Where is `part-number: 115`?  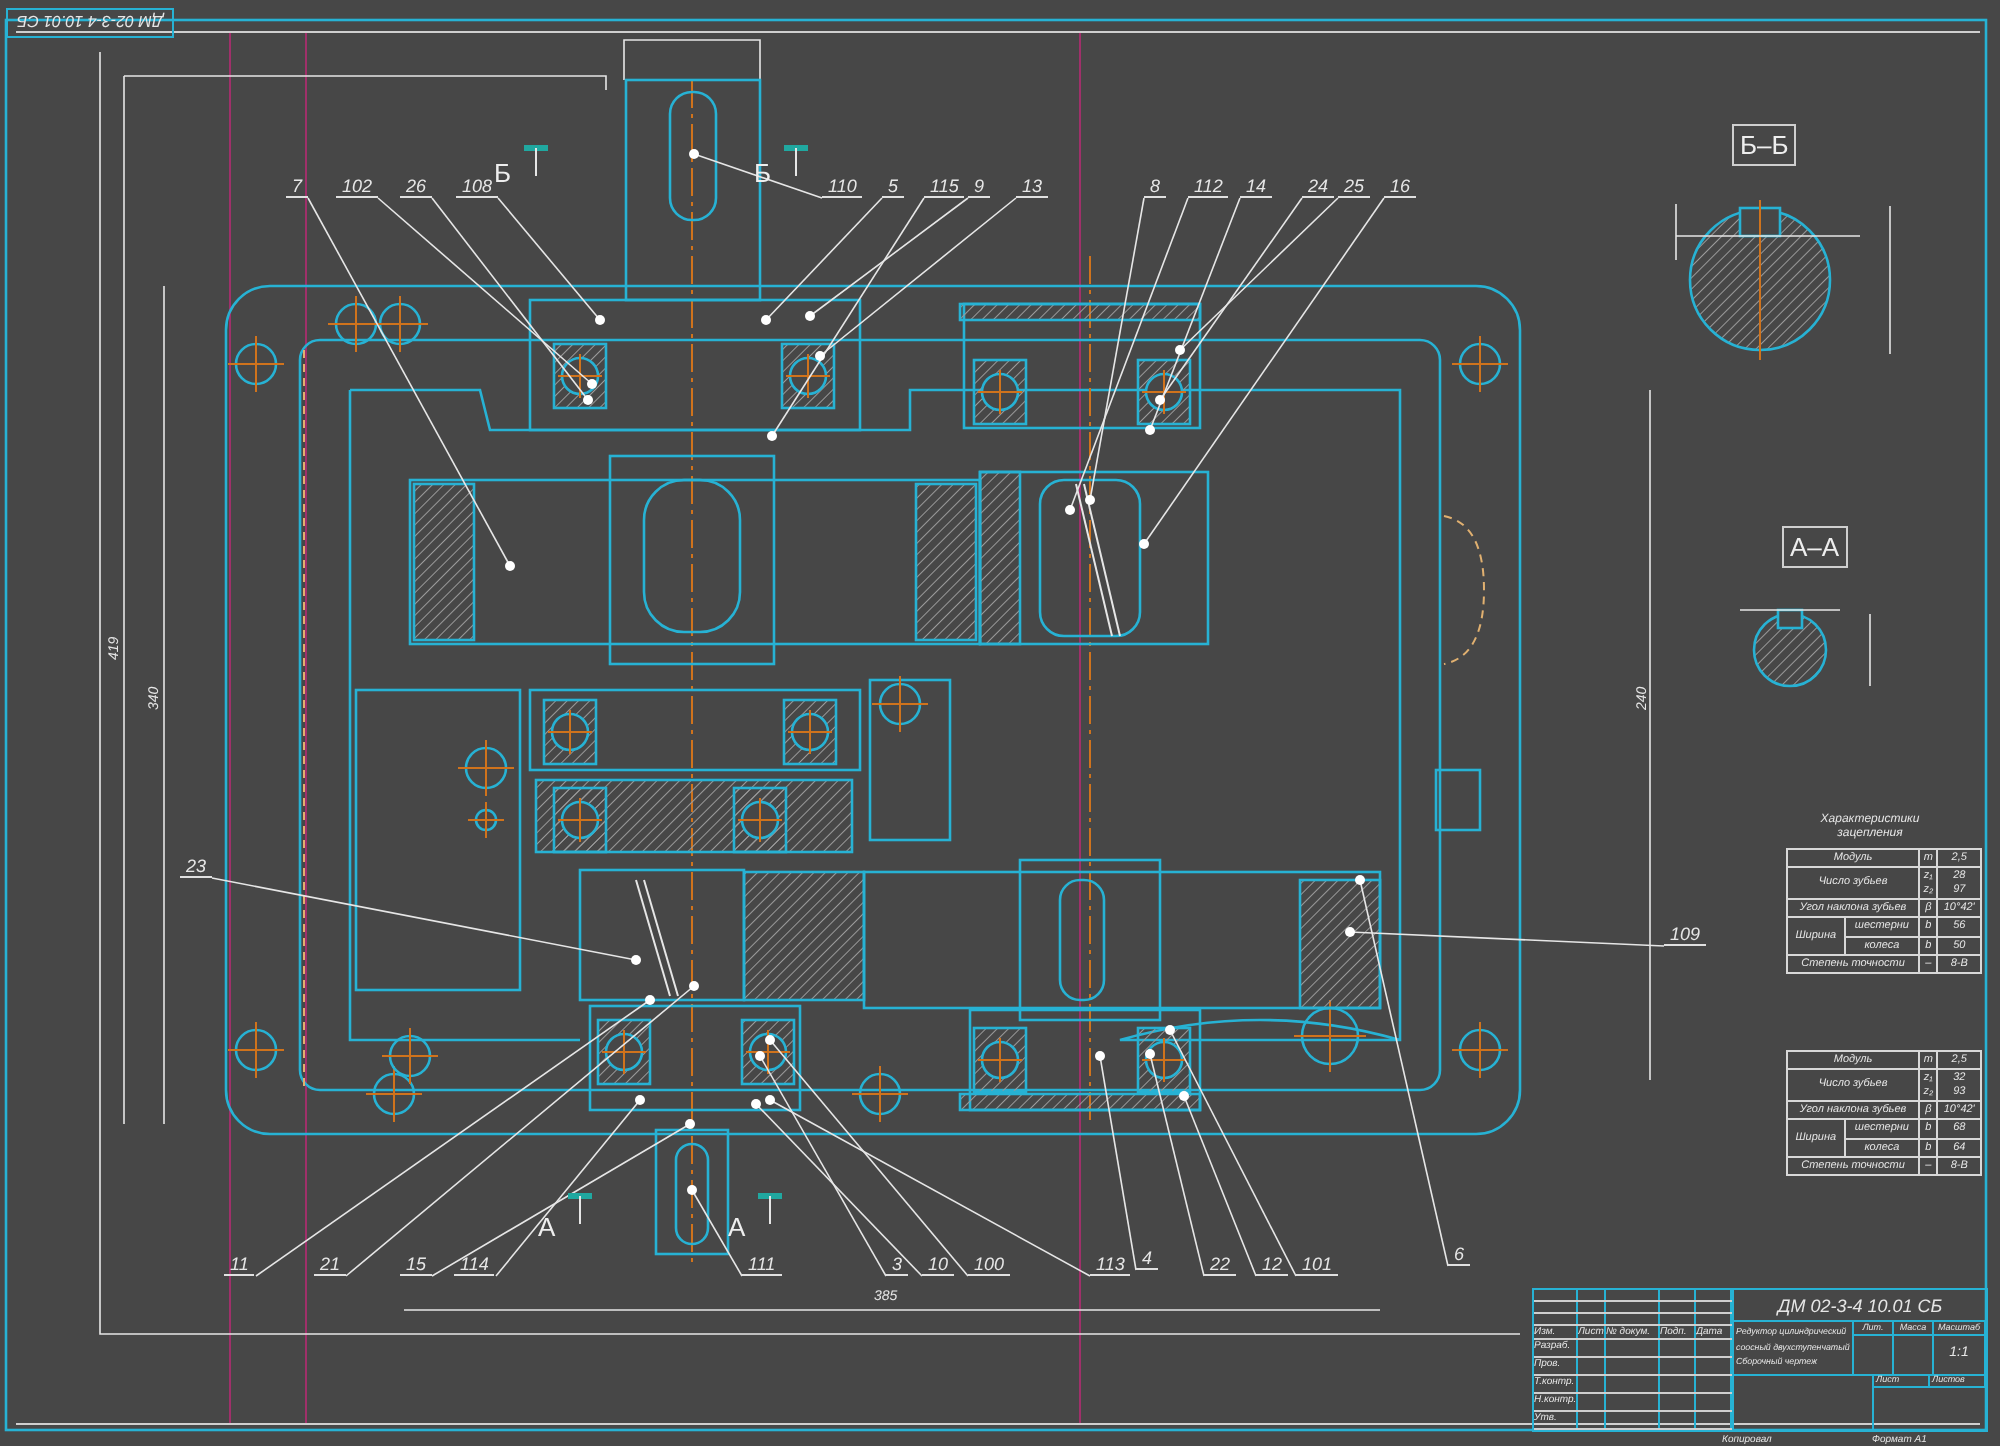 part-number: 115 is located at coordinates (944, 187).